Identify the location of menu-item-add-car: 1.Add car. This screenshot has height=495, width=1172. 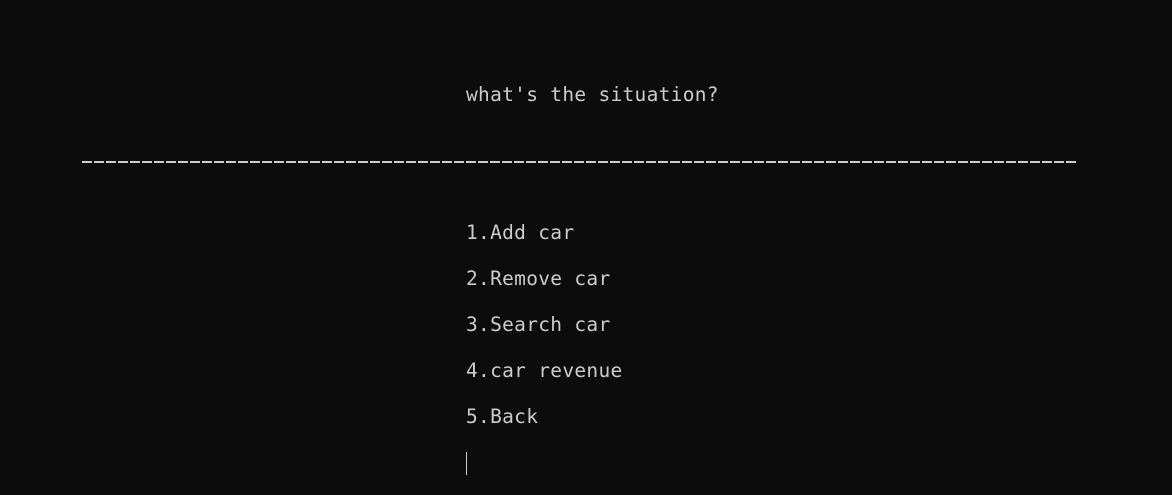
(520, 232).